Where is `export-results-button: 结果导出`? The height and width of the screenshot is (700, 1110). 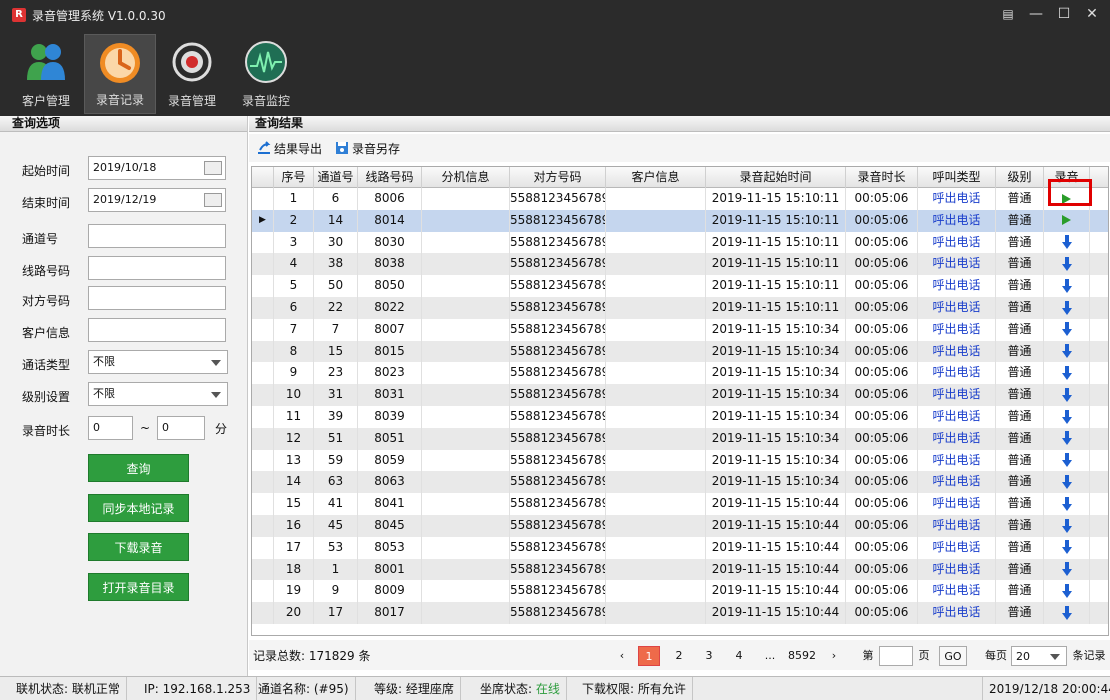 export-results-button: 结果导出 is located at coordinates (289, 148).